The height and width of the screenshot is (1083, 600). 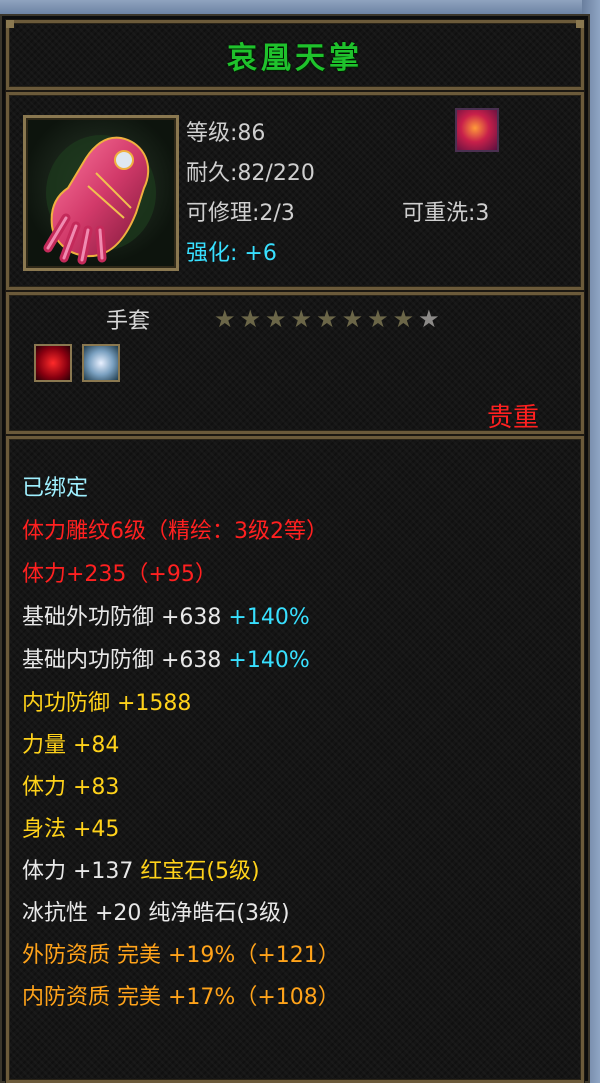 I want to click on star-rating: ★ ★ ★ ★ ★ ★ ★ ★ ★, so click(x=327, y=319).